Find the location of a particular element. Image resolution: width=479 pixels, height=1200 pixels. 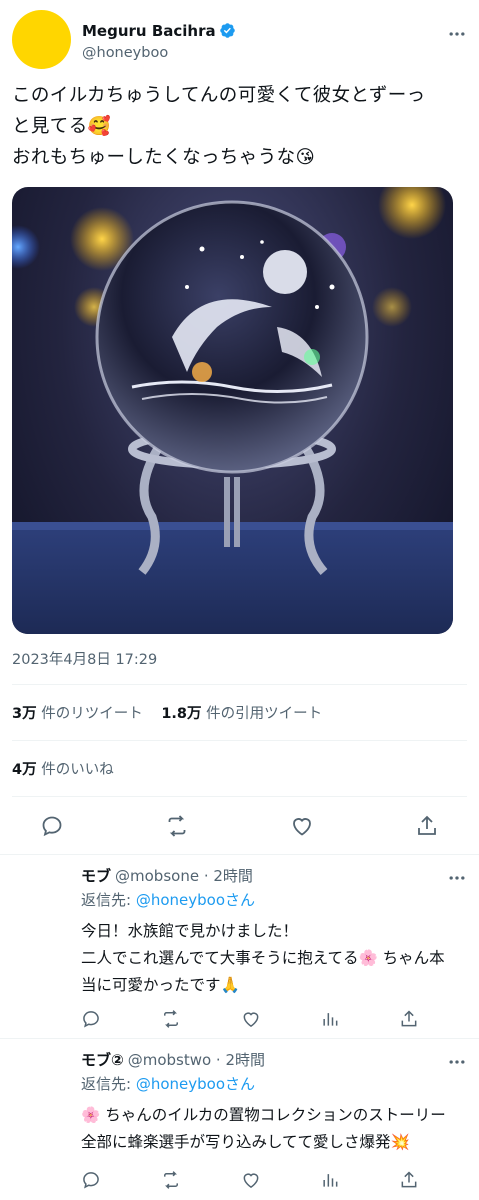

tweet-text-line: と見てる🥰 is located at coordinates (62, 126).